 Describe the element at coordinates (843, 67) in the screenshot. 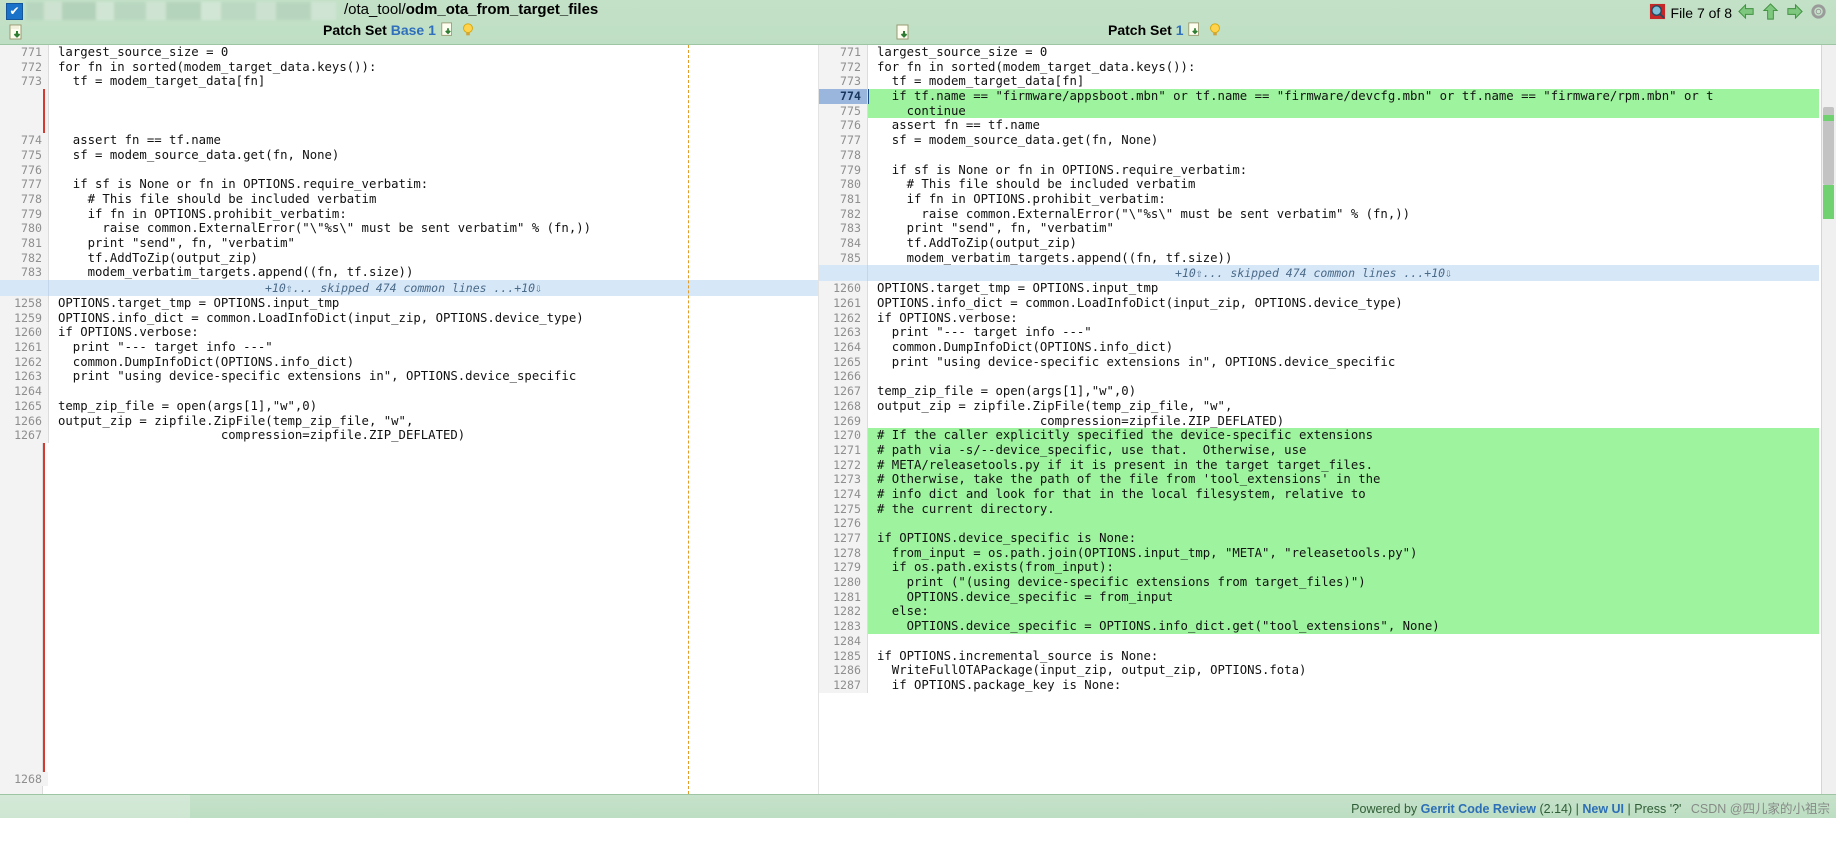

I see `line-number: 772` at that location.